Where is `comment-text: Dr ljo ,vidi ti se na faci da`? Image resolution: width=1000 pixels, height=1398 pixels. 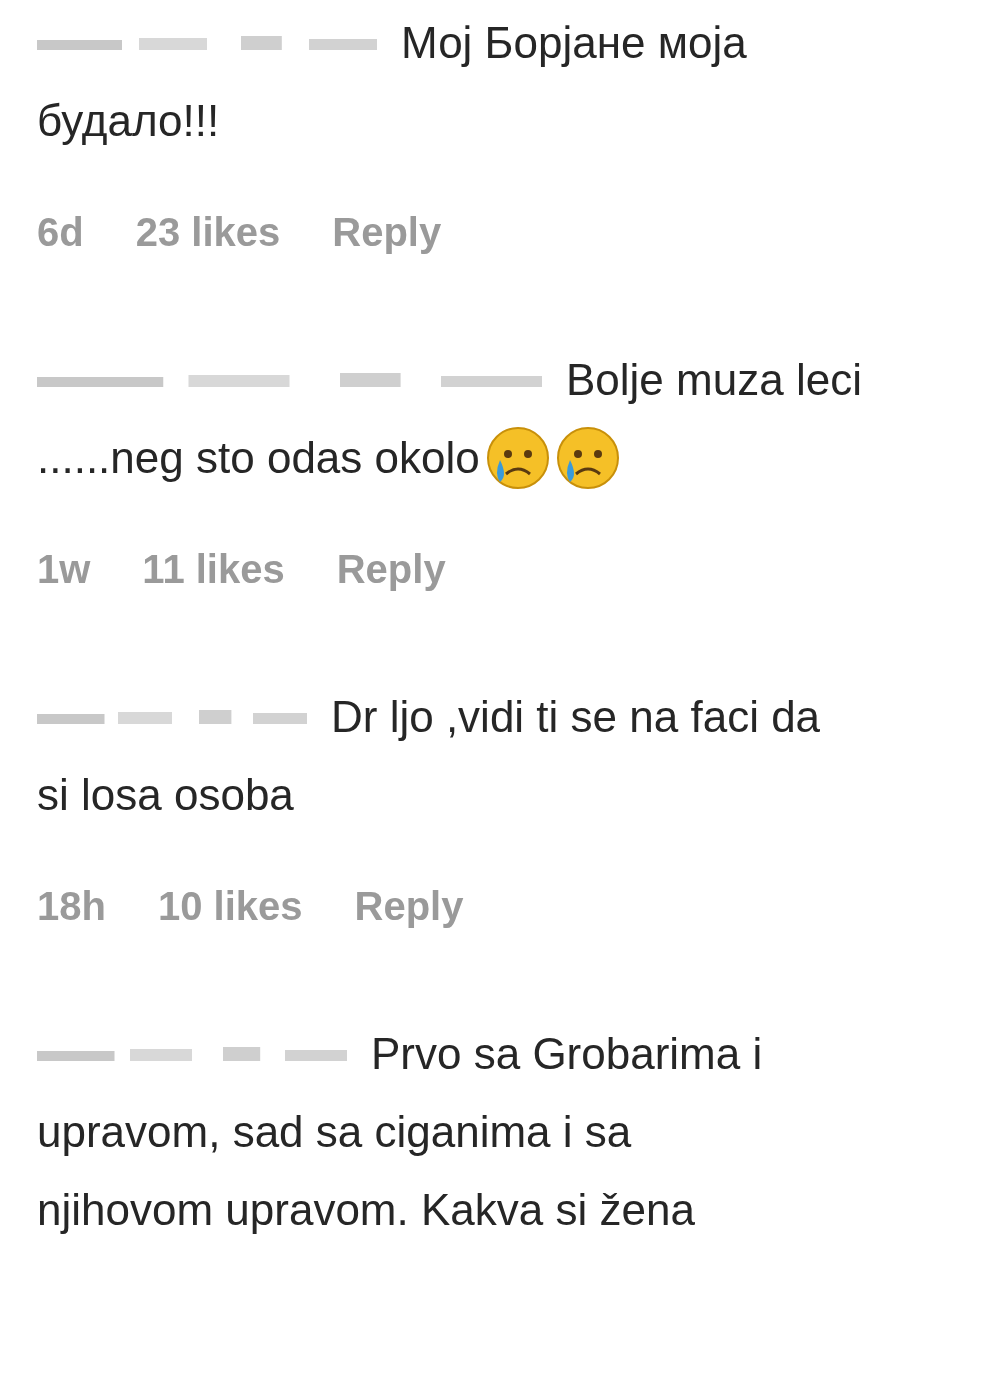
comment-text: Dr ljo ,vidi ti se na faci da is located at coordinates (576, 717).